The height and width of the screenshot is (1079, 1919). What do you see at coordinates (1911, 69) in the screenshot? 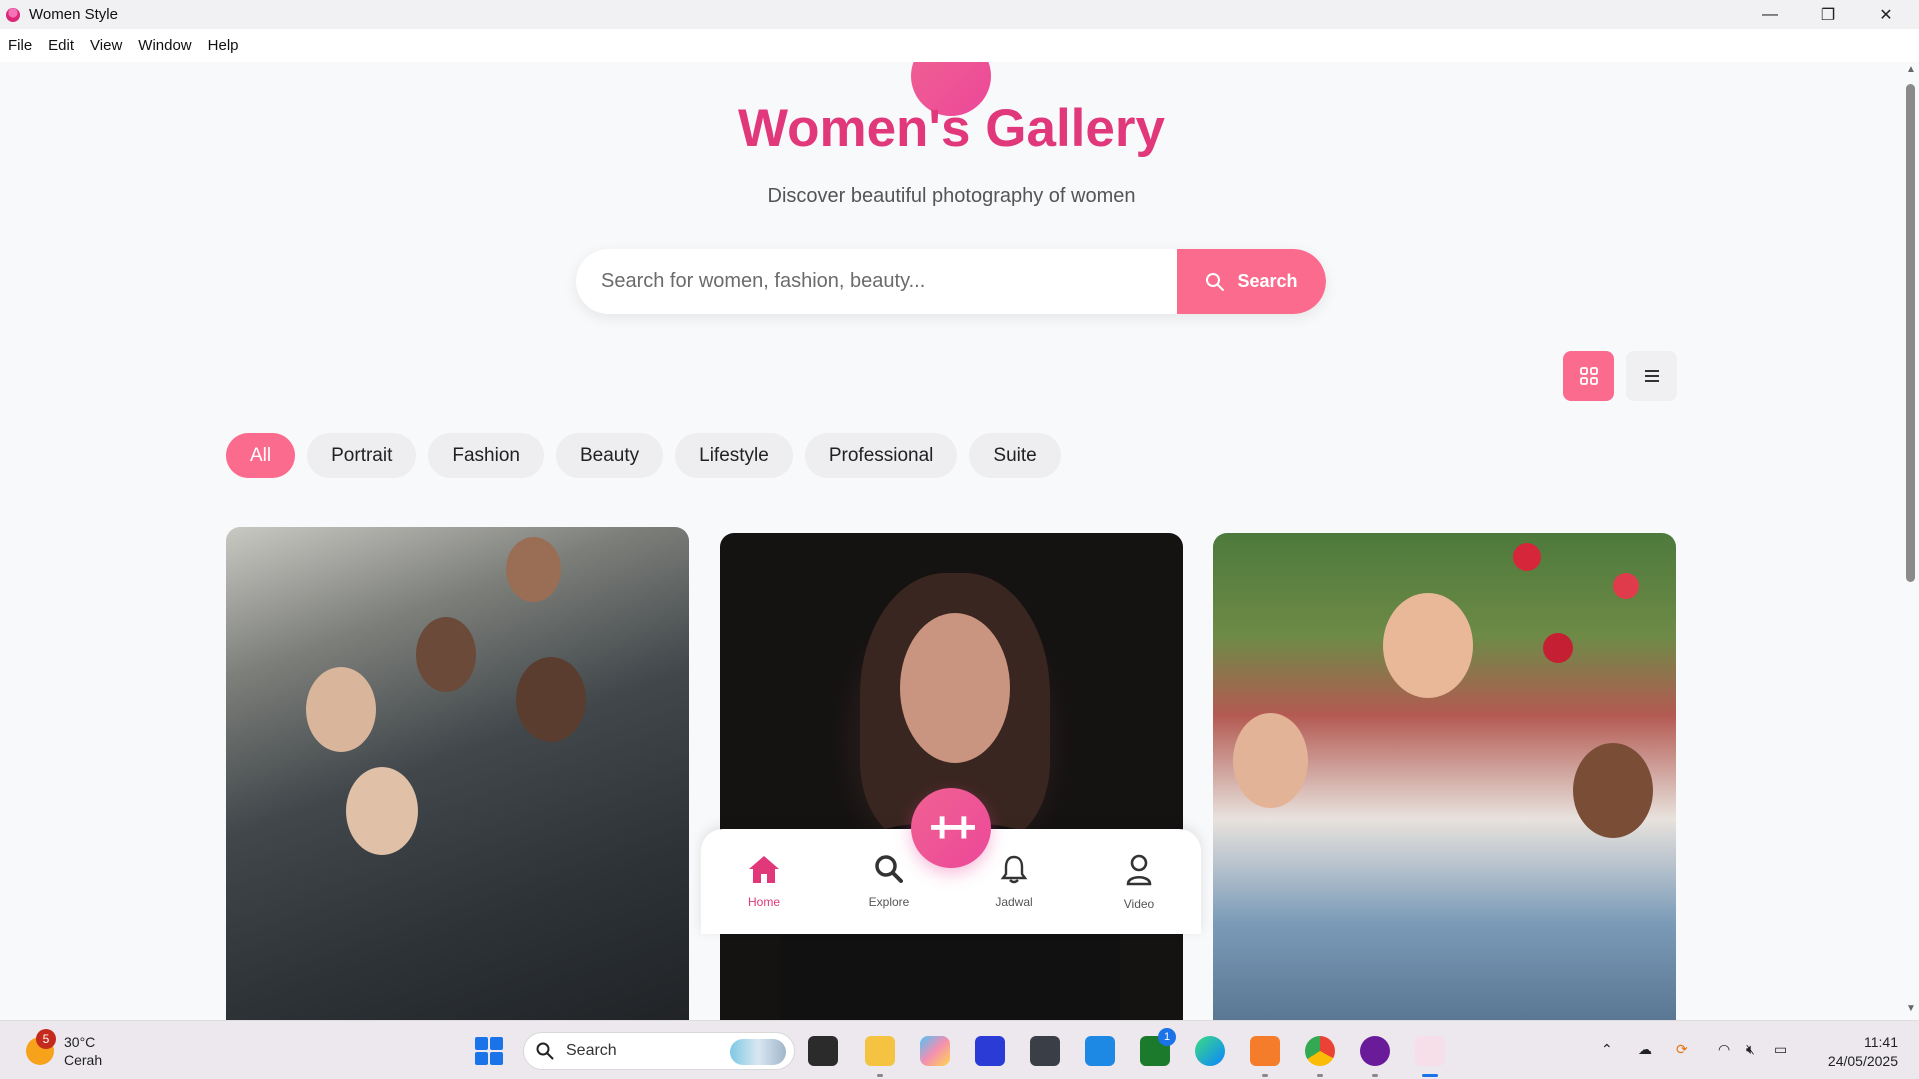
I see `scroll-up-arrow: ▲` at bounding box center [1911, 69].